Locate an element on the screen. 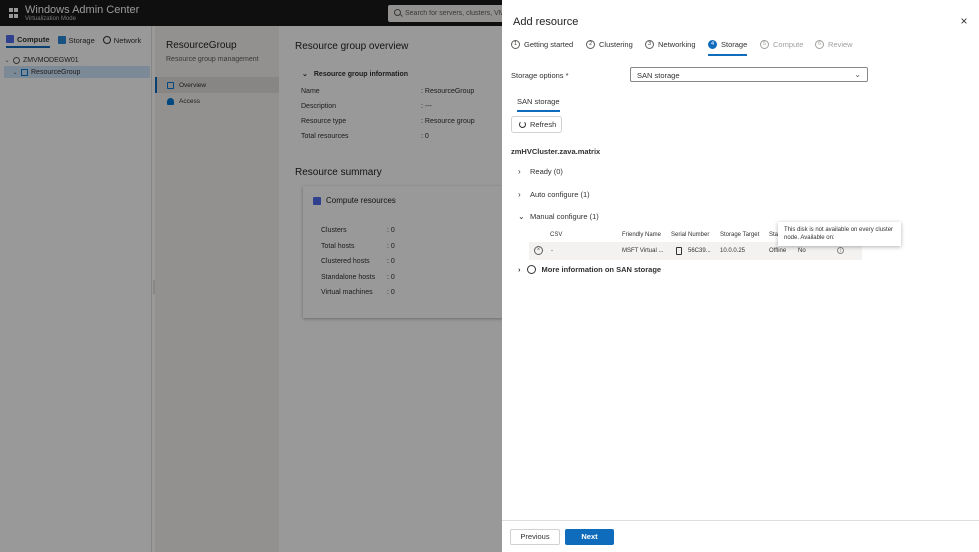 The image size is (979, 552). step-getting-started: 1 Getting started is located at coordinates (542, 48).